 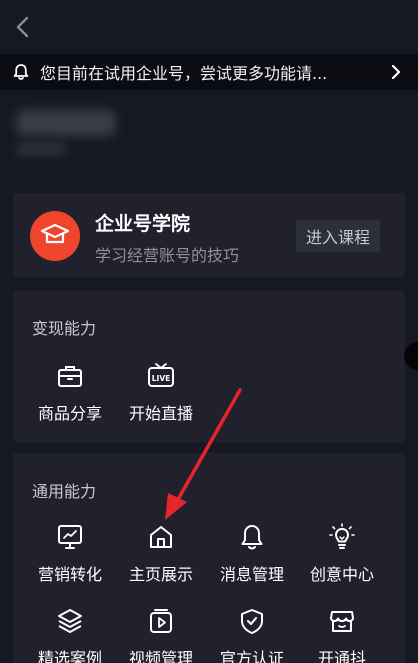 What do you see at coordinates (396, 72) in the screenshot?
I see `chevron-right-icon` at bounding box center [396, 72].